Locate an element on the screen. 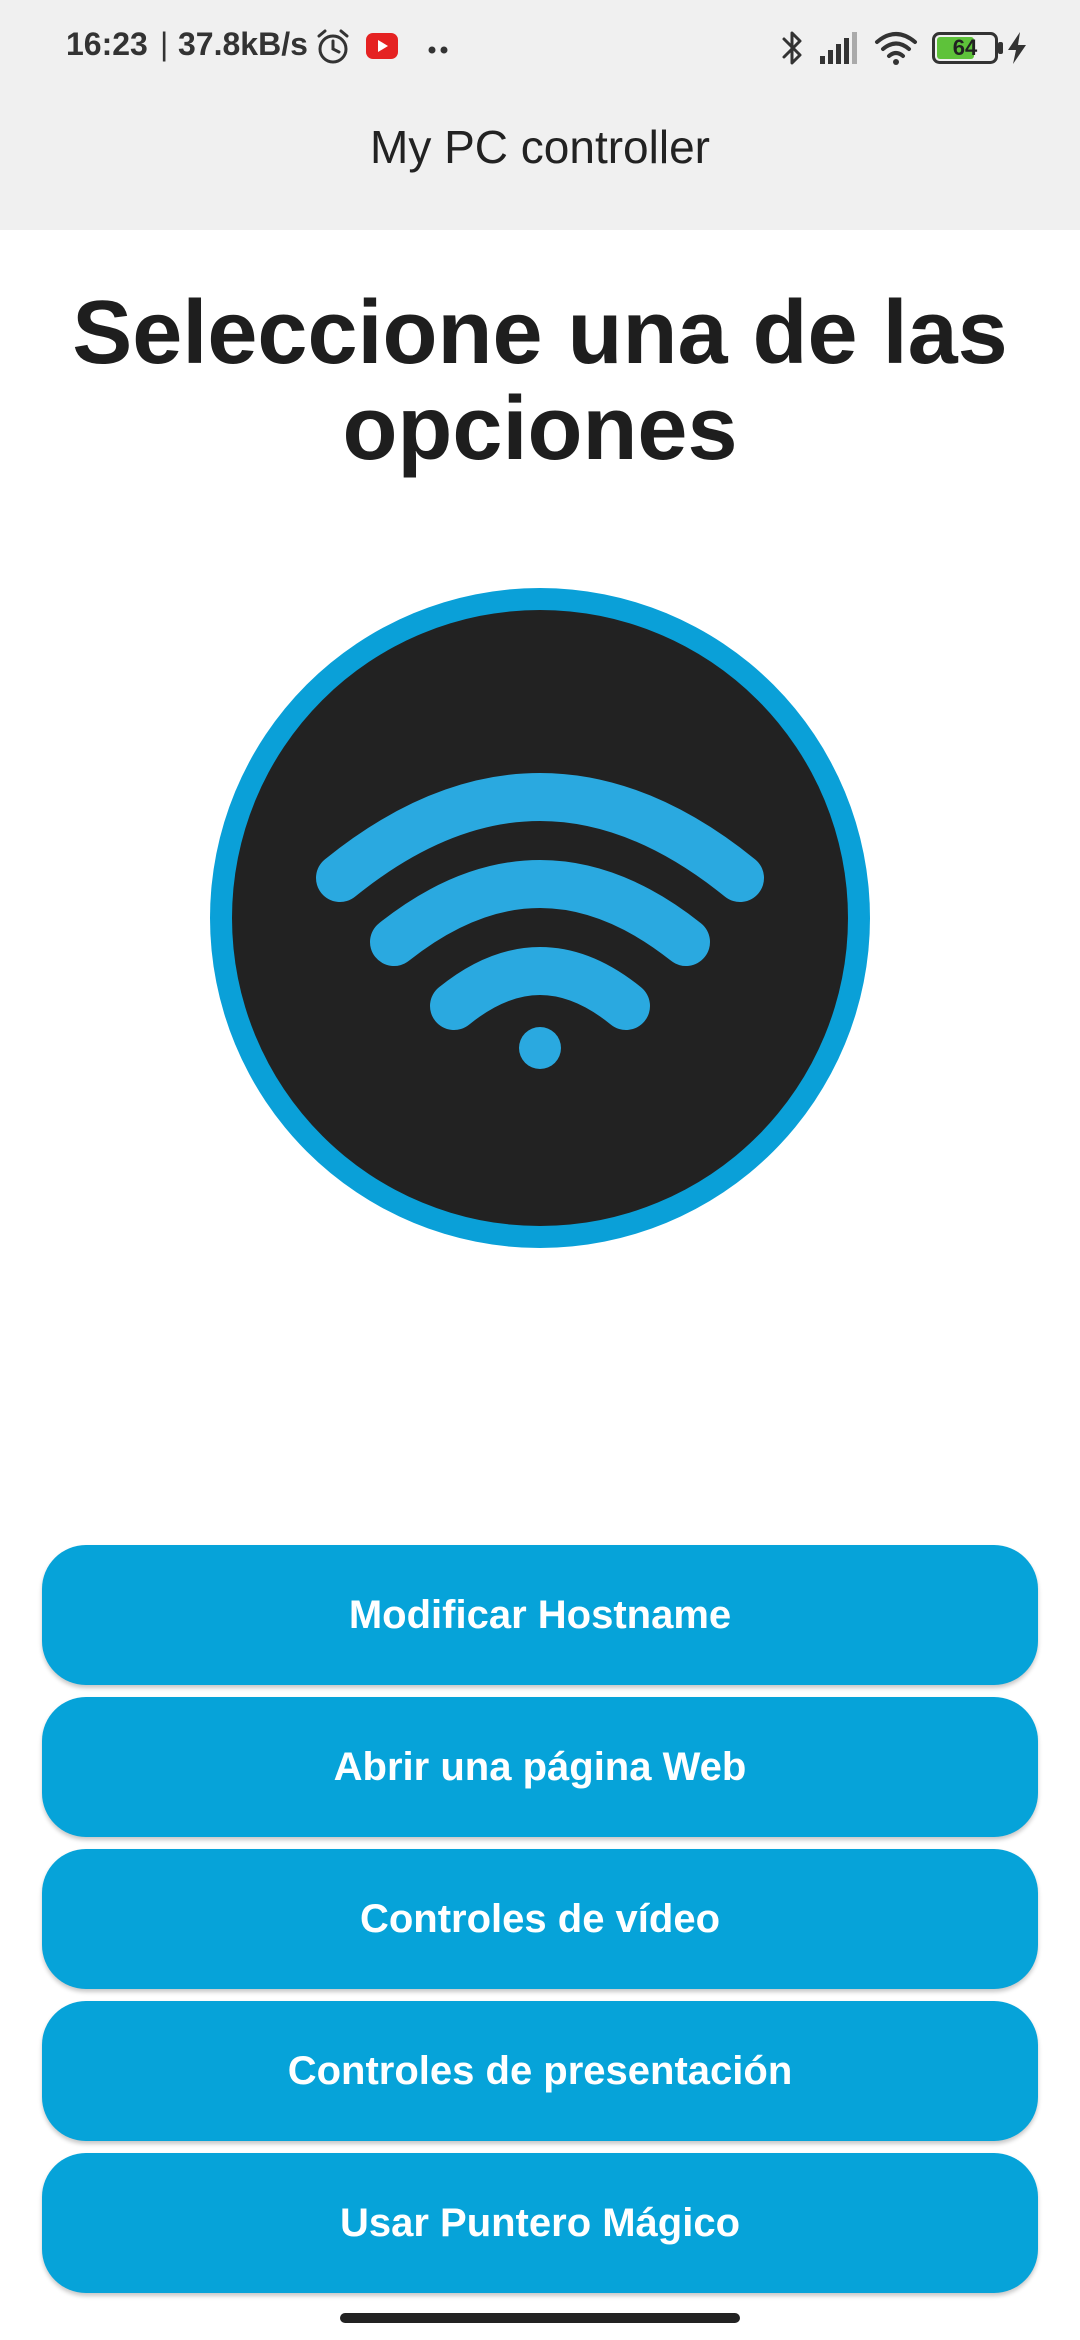  wifi-status-icon is located at coordinates (896, 50).